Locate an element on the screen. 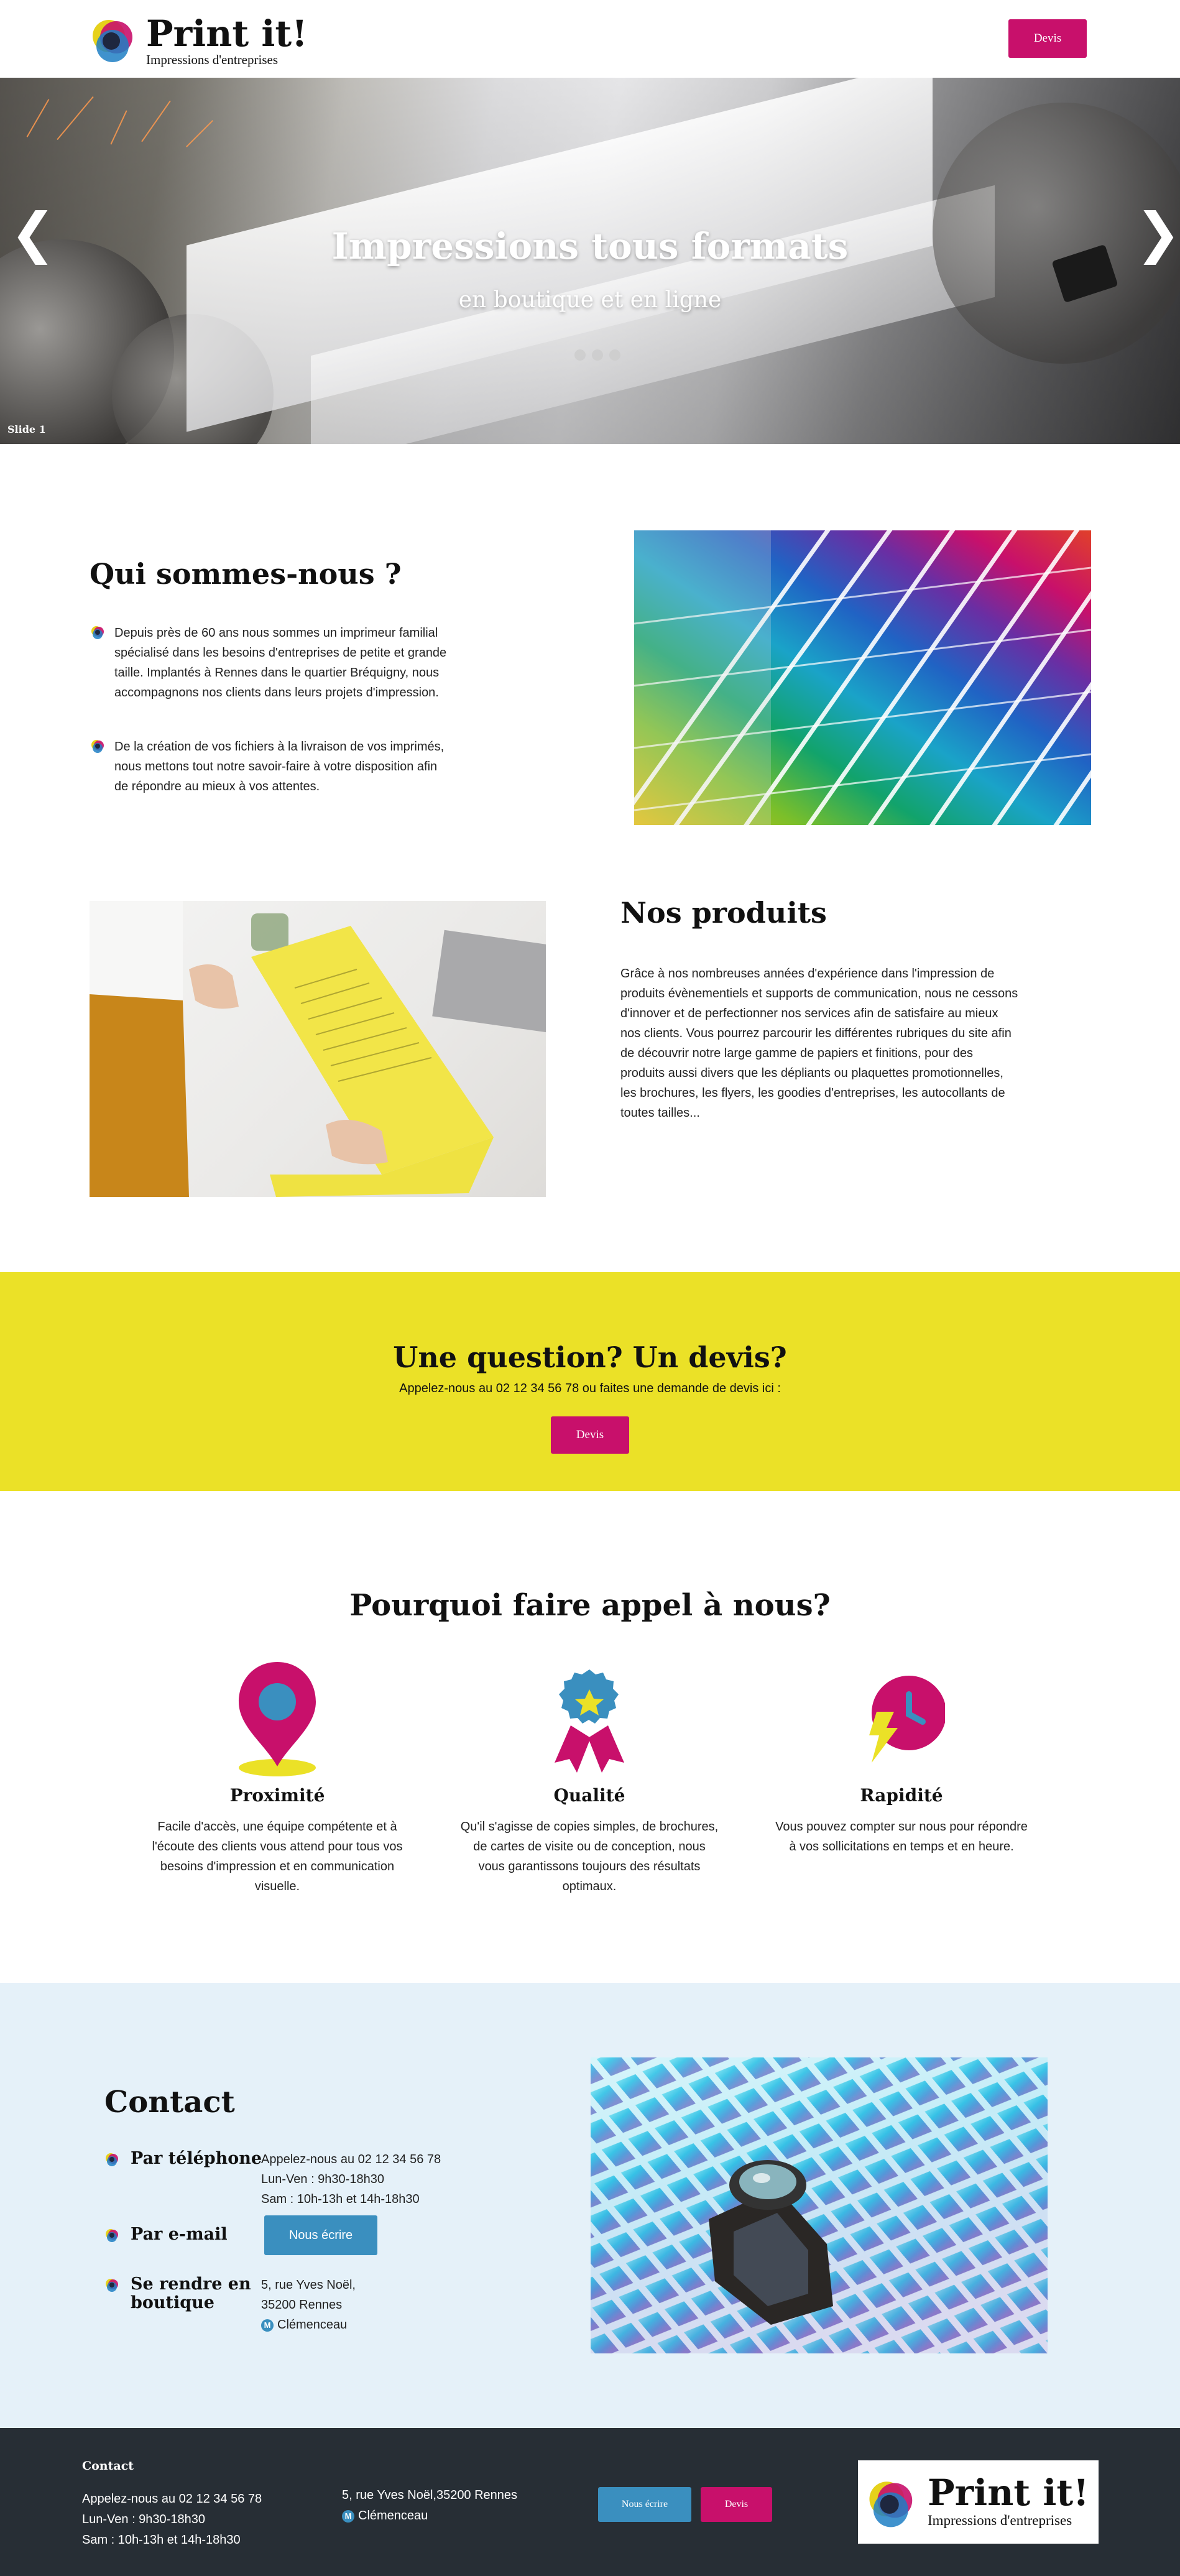 The width and height of the screenshot is (1180, 2576). hours-line: Sam : 10h-13h et 14h-18h30 is located at coordinates (340, 2199).